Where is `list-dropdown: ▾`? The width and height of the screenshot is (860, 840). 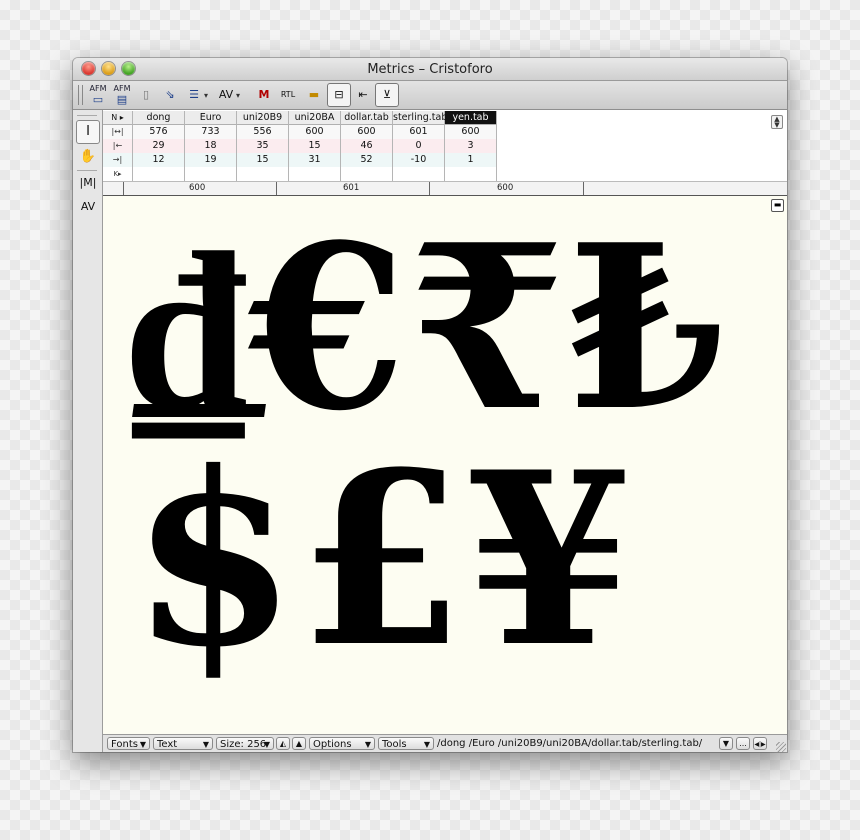
list-dropdown: ▾ is located at coordinates (206, 95).